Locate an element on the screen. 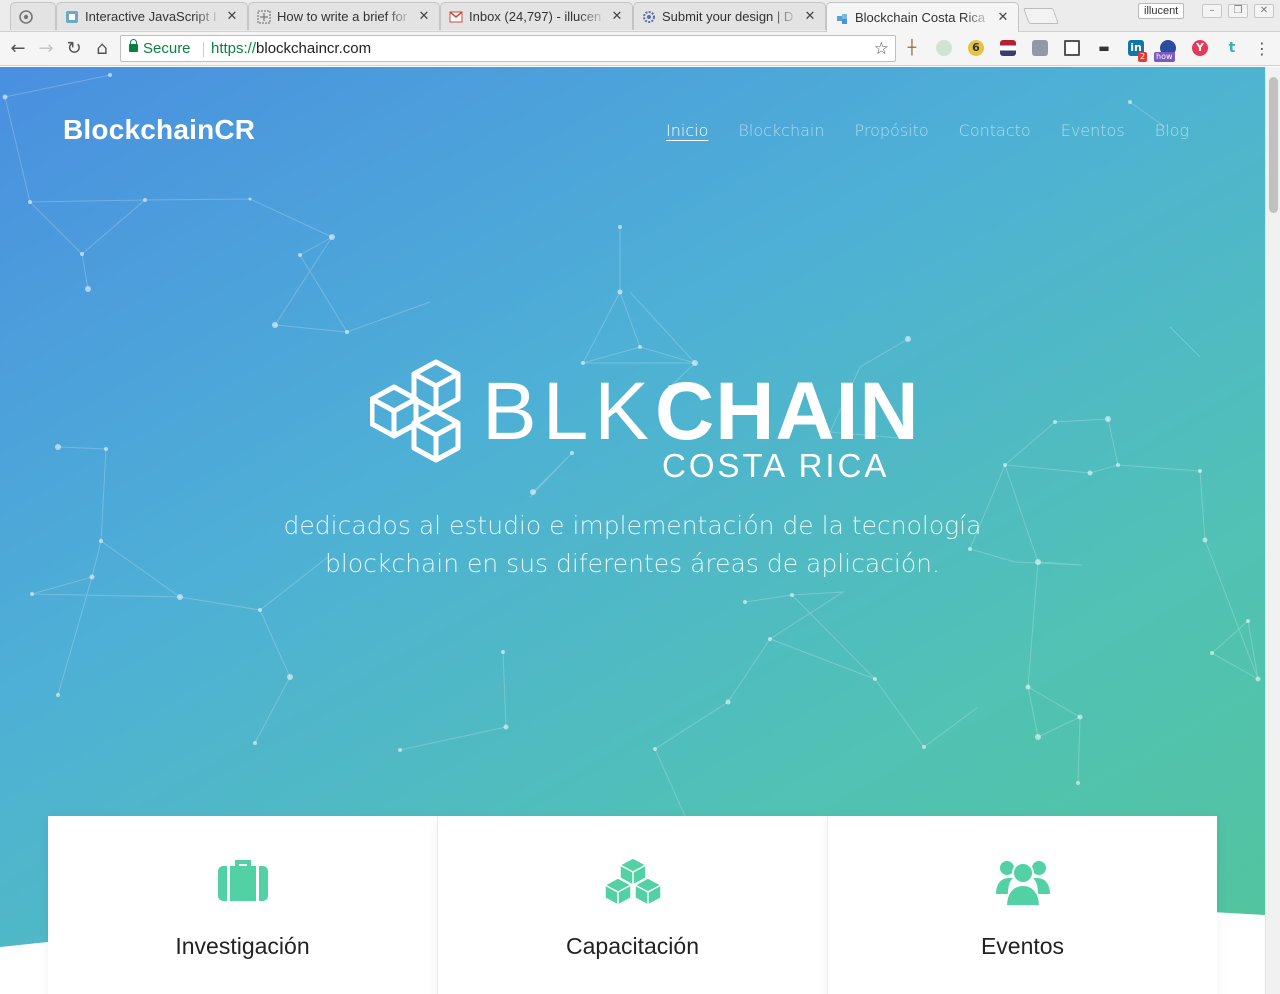 This screenshot has height=994, width=1280. card-eventos: Eventos is located at coordinates (1022, 905).